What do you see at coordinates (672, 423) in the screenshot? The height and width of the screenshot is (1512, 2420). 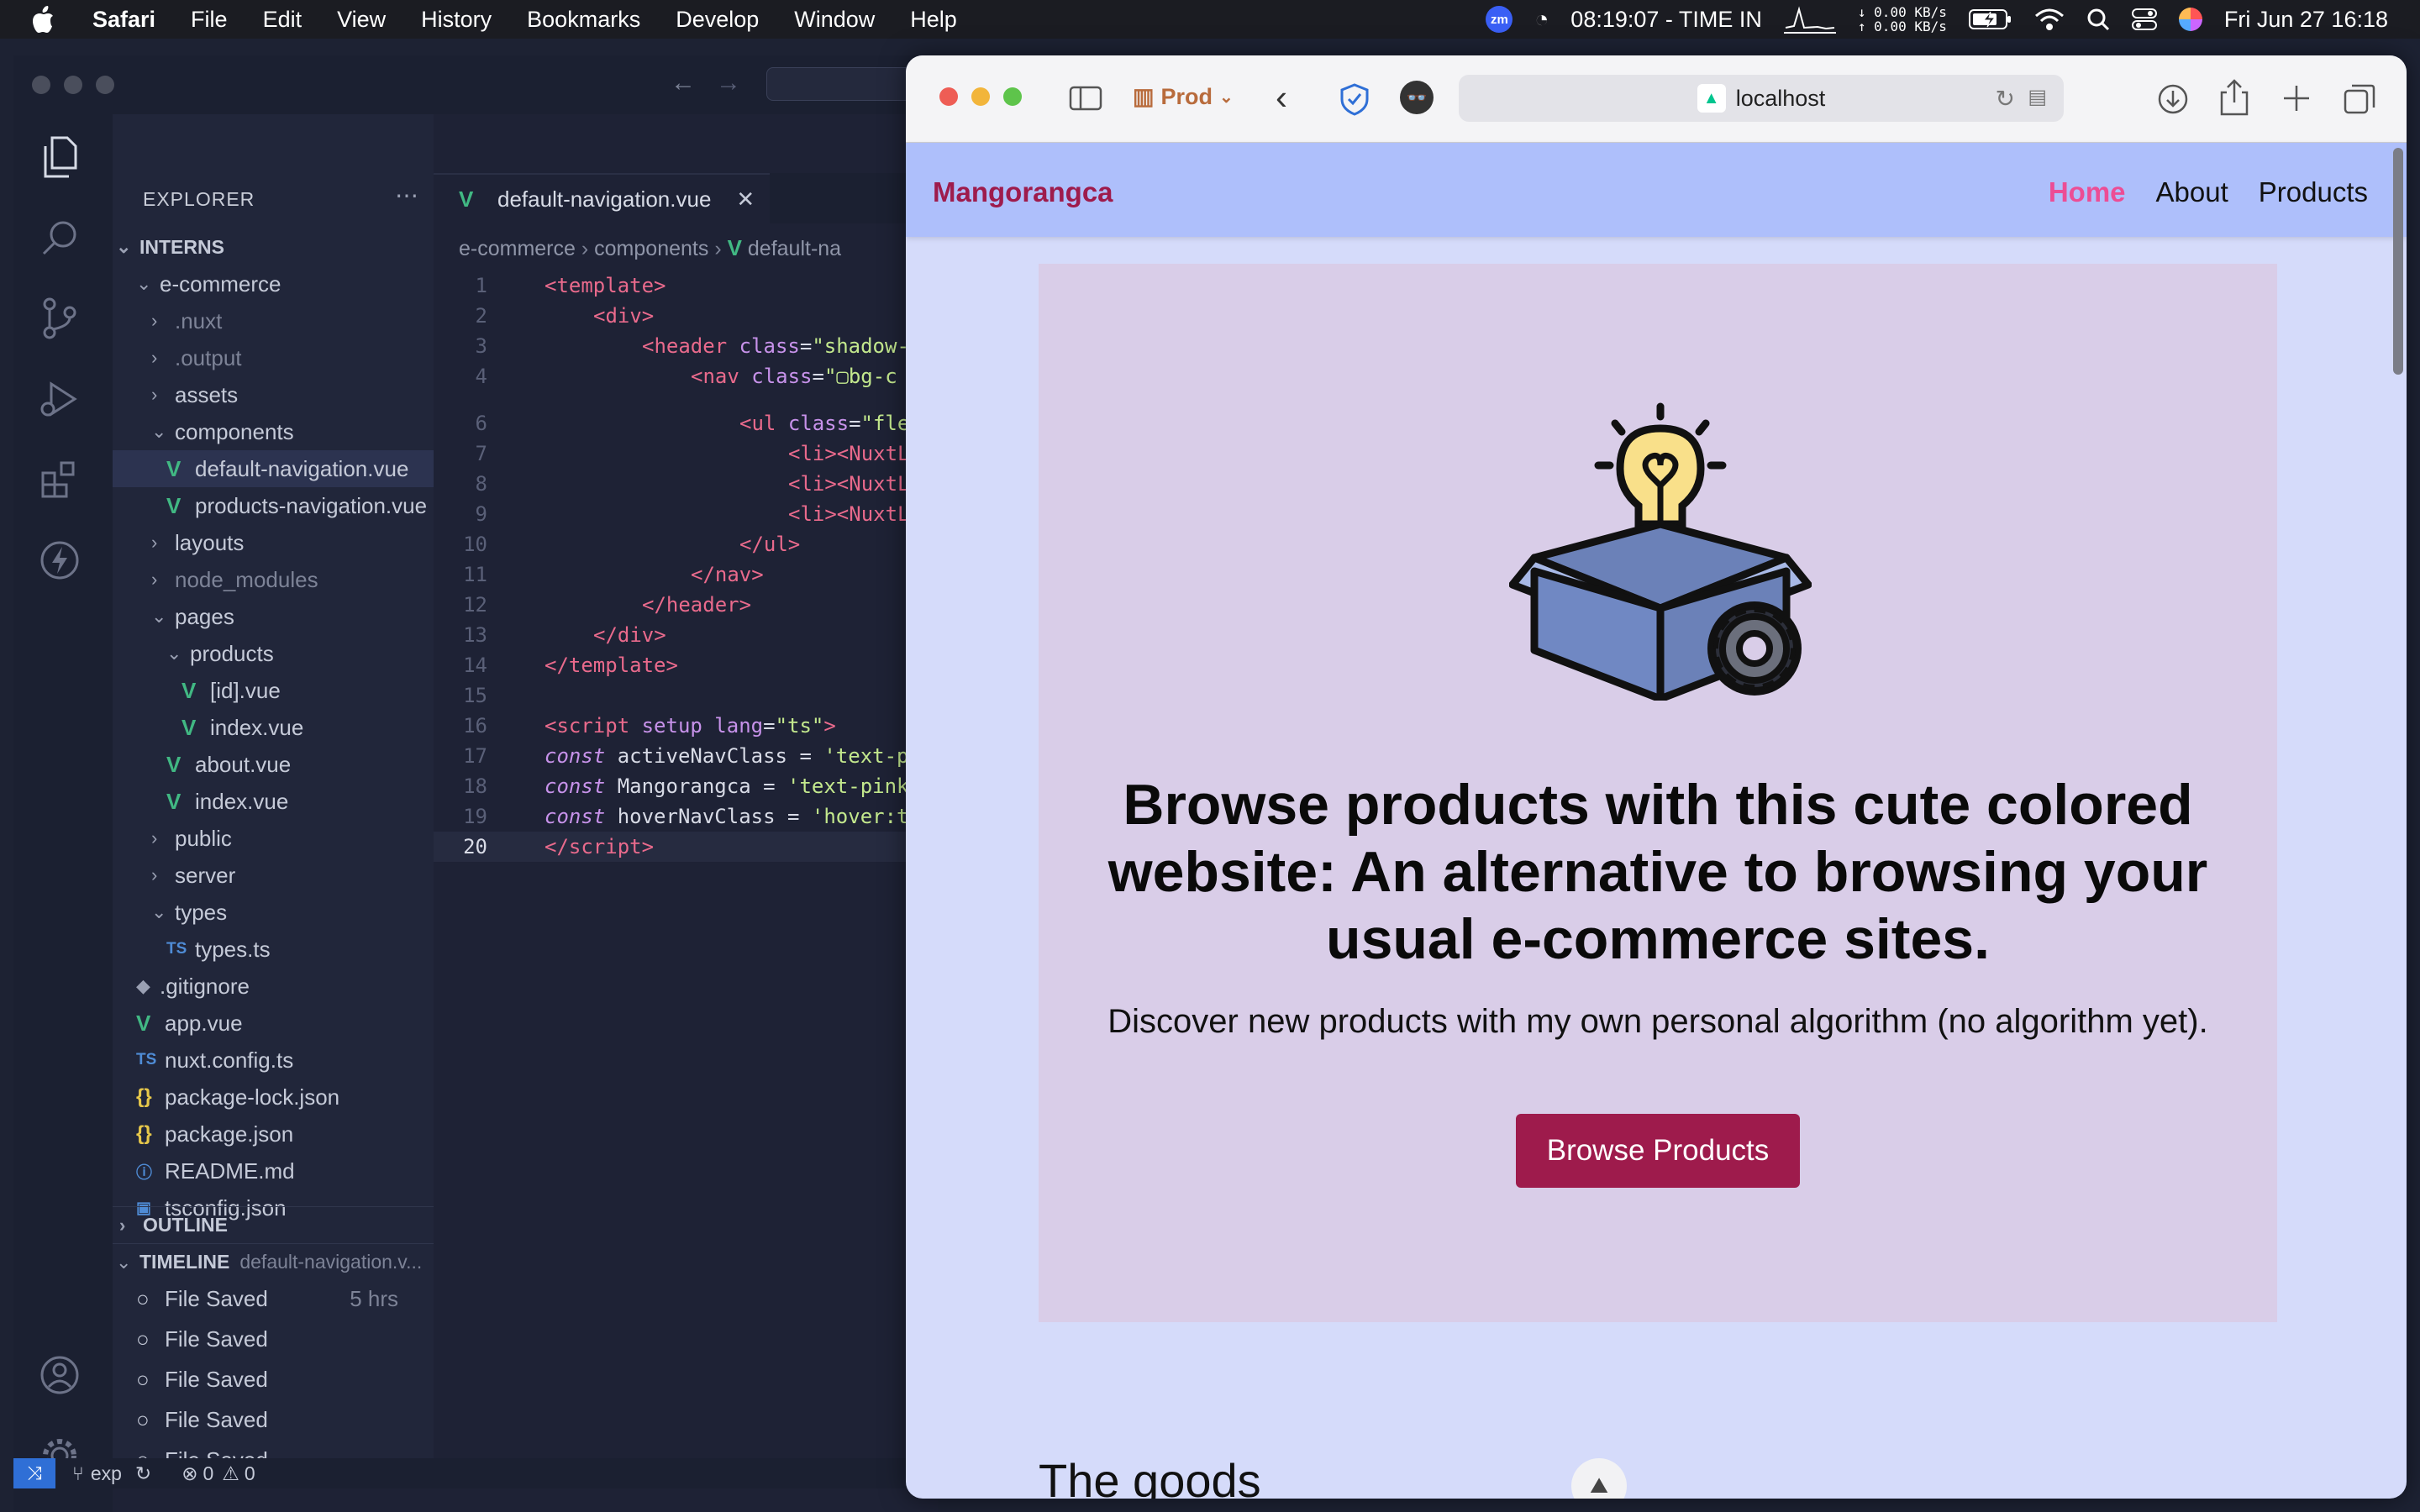 I see `code-line: 6 <ul class="fle` at bounding box center [672, 423].